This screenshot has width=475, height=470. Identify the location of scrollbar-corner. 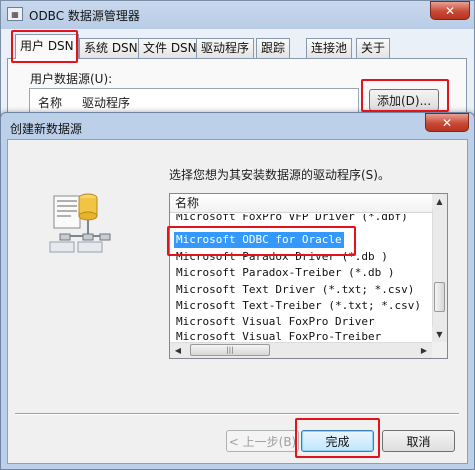
(439, 350).